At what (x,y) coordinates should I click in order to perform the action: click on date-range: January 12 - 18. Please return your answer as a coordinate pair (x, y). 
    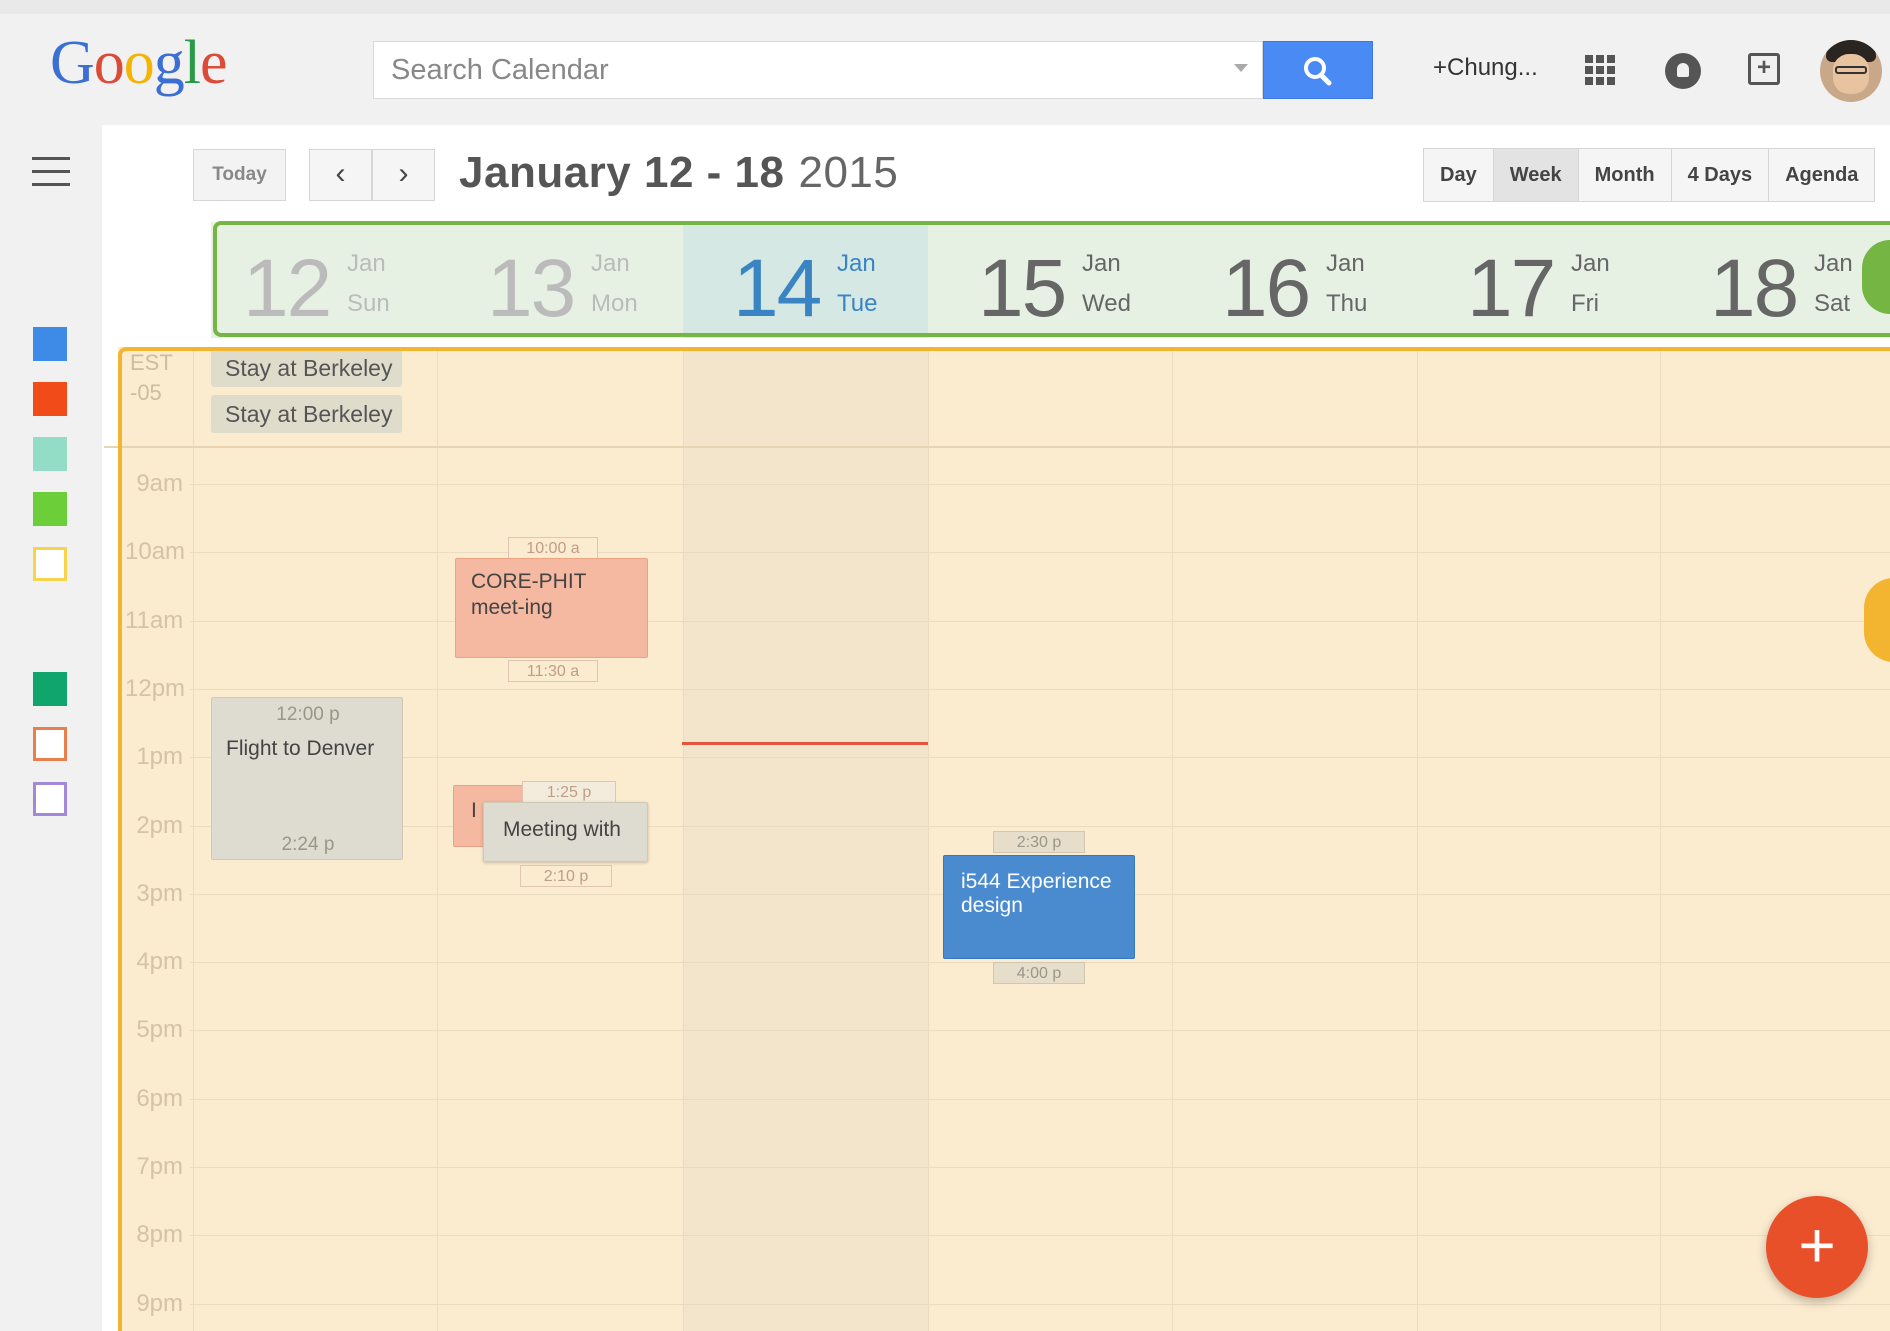
    Looking at the image, I should click on (622, 172).